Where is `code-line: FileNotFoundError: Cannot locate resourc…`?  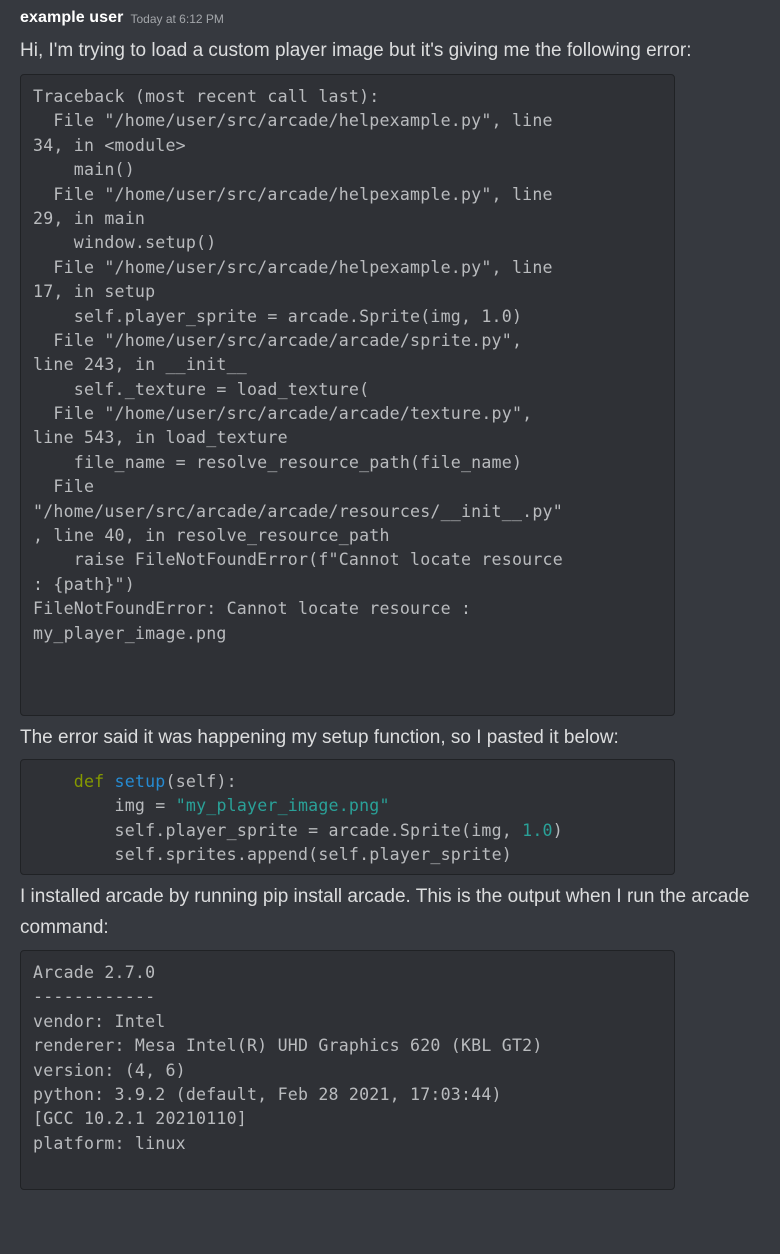
code-line: FileNotFoundError: Cannot locate resourc… is located at coordinates (252, 609).